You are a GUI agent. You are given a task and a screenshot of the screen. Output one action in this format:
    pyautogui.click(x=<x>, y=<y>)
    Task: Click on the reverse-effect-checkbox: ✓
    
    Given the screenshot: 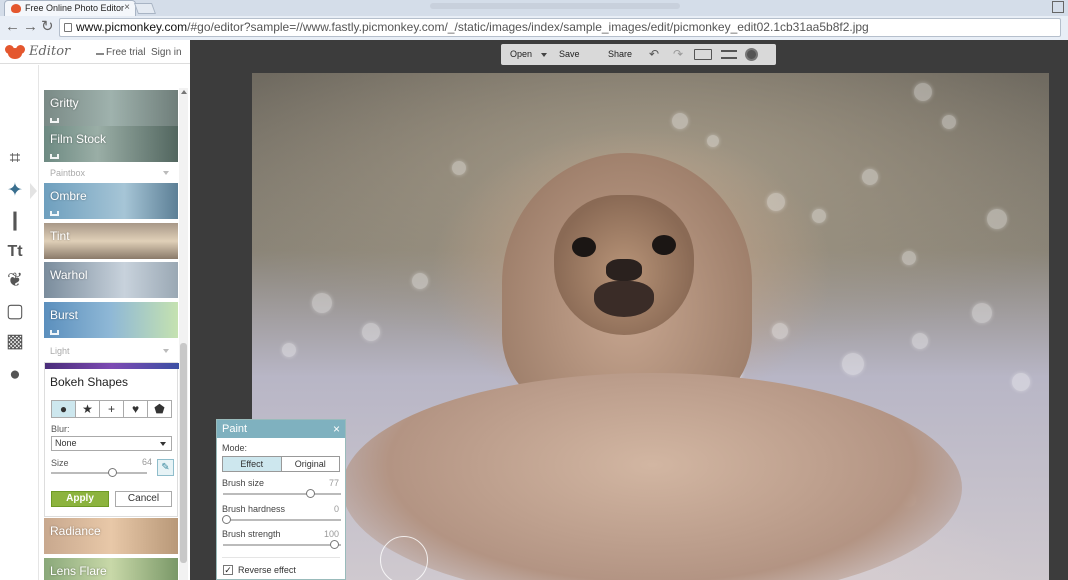 What is the action you would take?
    pyautogui.click(x=228, y=570)
    